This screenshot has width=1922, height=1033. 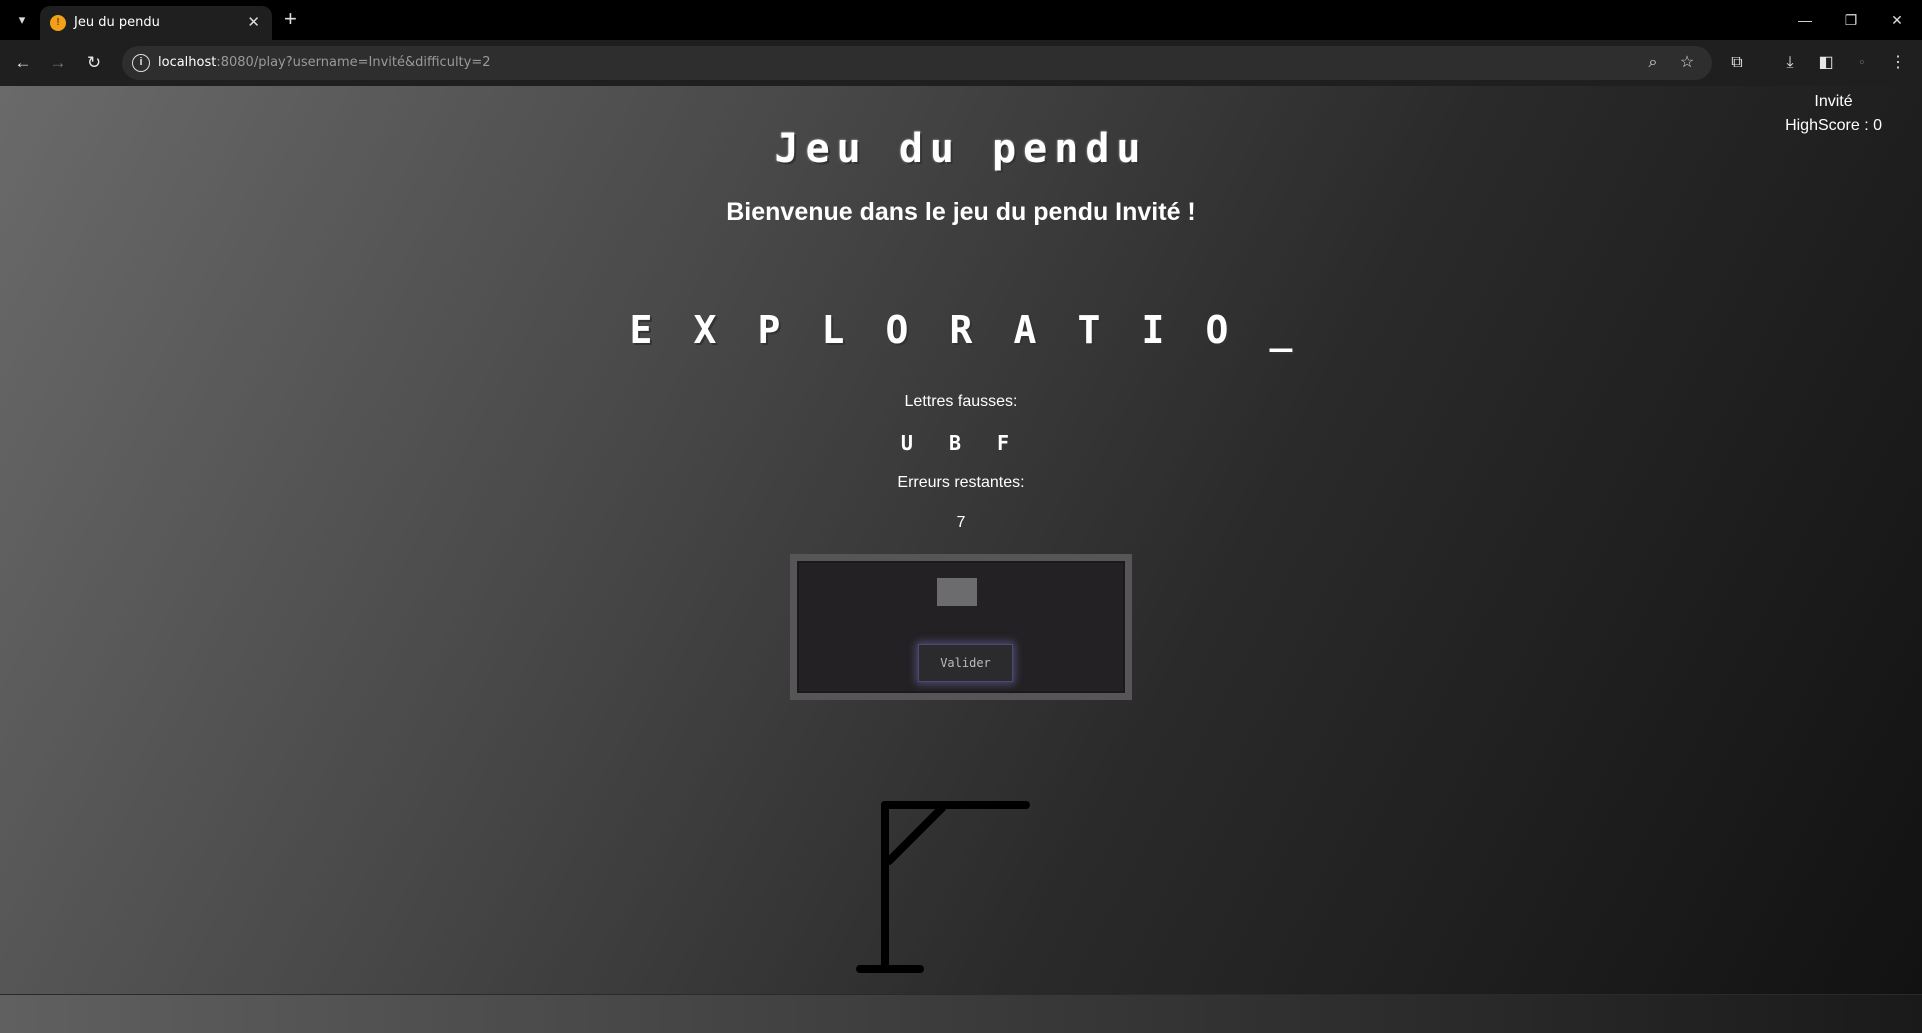 I want to click on site-info-icon: i, so click(x=141, y=63).